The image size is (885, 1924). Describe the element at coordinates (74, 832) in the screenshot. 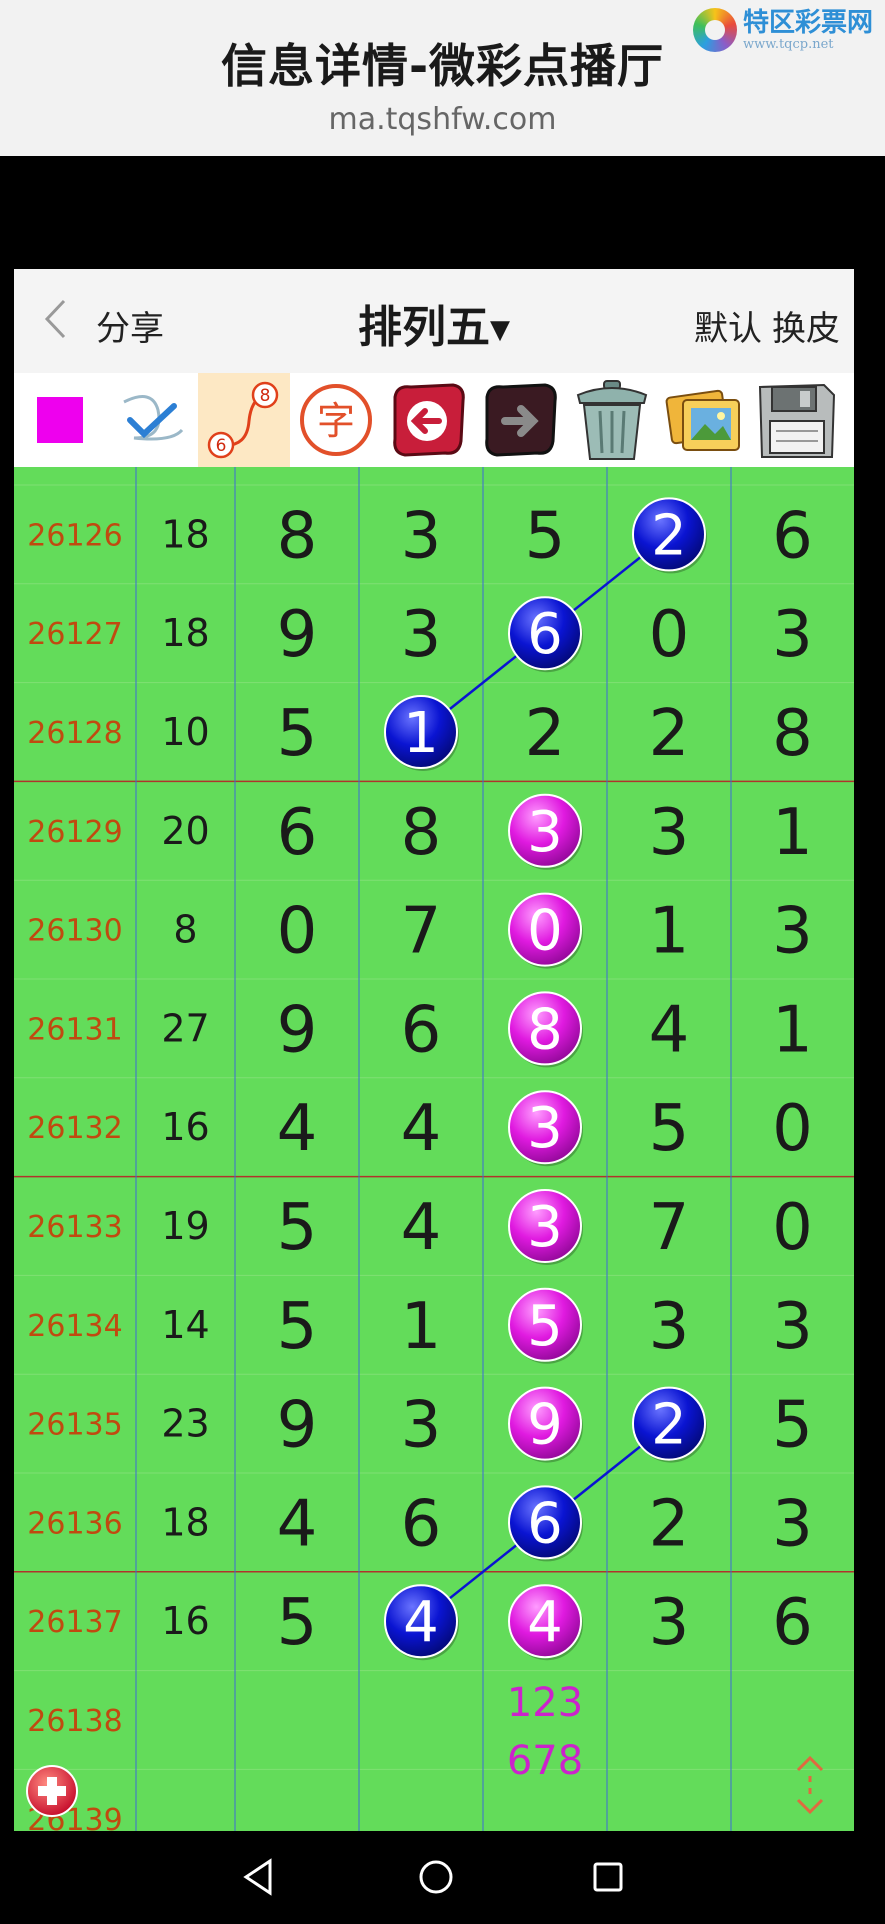

I see `issue-number: 26129` at that location.